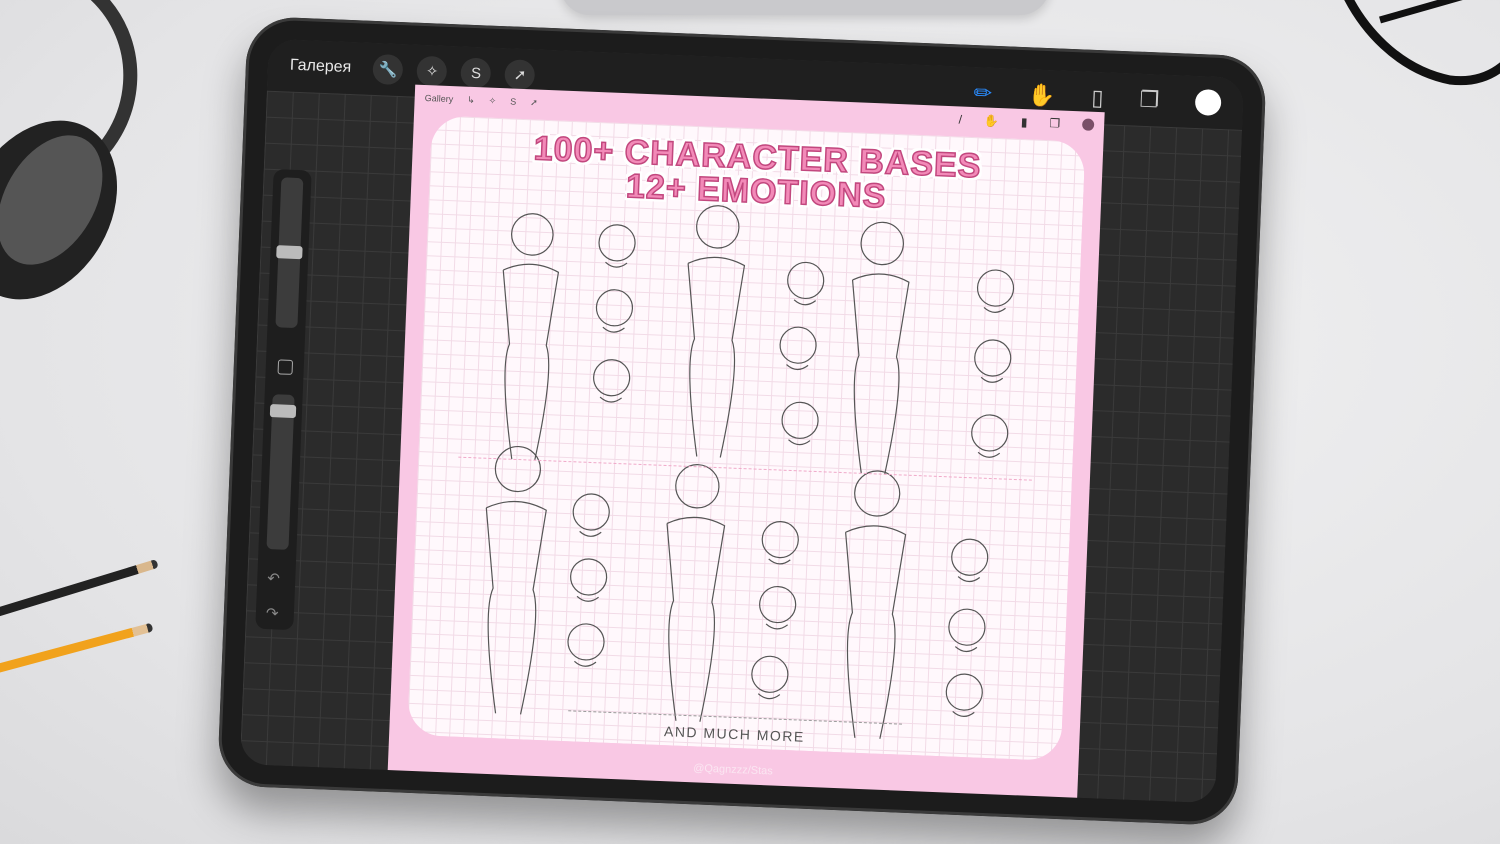 This screenshot has height=844, width=1500. What do you see at coordinates (476, 73) in the screenshot?
I see `selection-icon: S` at bounding box center [476, 73].